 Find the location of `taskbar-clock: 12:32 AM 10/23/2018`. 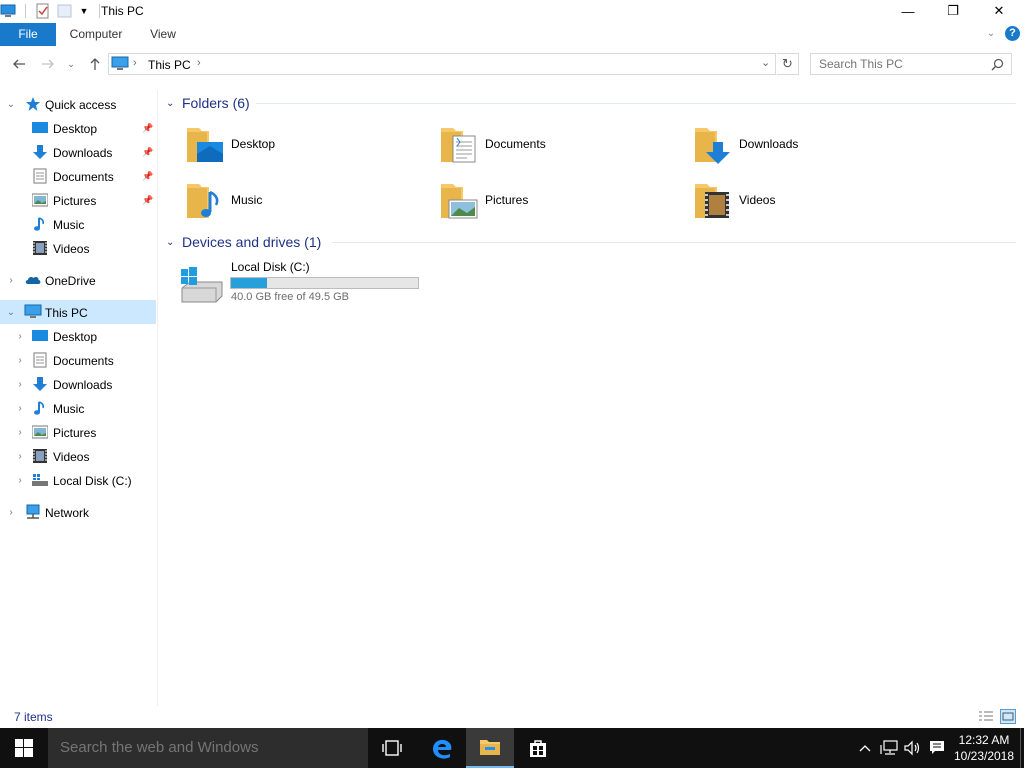

taskbar-clock: 12:32 AM 10/23/2018 is located at coordinates (984, 748).